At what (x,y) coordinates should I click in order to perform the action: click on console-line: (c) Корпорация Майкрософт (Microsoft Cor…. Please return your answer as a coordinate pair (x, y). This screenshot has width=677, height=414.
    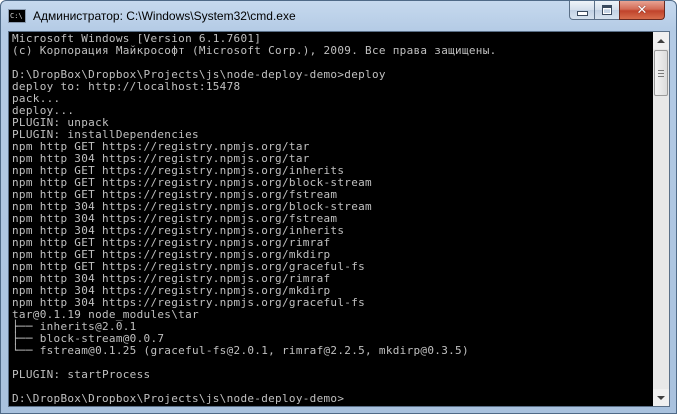
    Looking at the image, I should click on (254, 50).